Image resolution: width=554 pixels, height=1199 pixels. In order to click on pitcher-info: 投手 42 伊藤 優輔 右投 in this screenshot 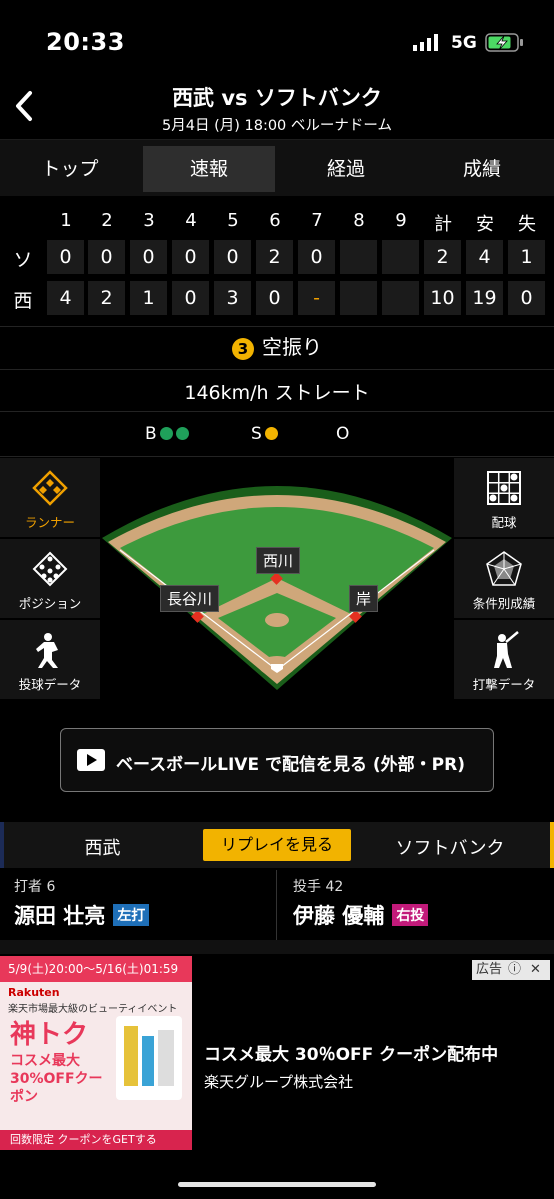, I will do `click(361, 903)`.